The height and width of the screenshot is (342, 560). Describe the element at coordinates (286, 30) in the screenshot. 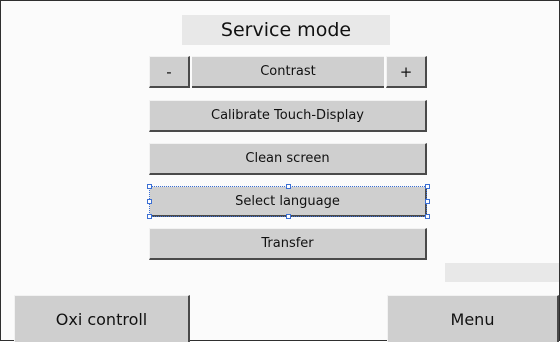

I see `page-title: Service mode` at that location.